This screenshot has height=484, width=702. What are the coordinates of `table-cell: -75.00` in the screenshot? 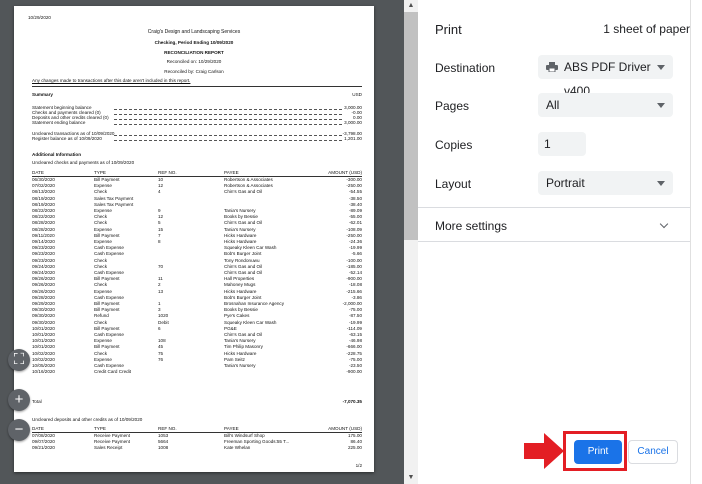 It's located at (355, 310).